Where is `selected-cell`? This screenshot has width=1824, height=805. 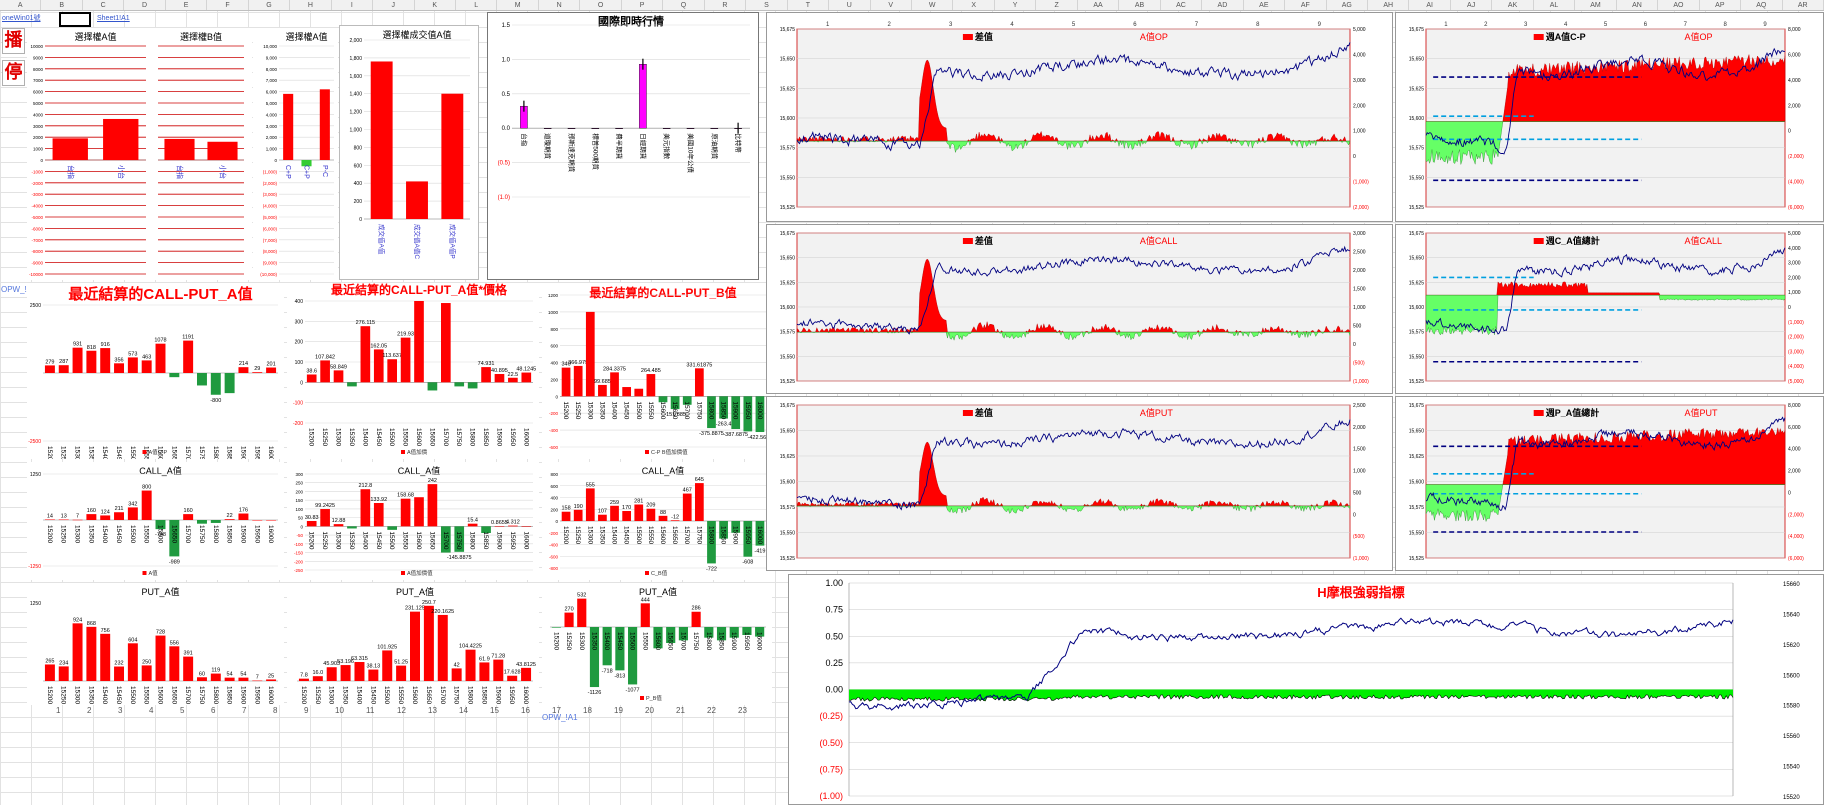
selected-cell is located at coordinates (75, 19).